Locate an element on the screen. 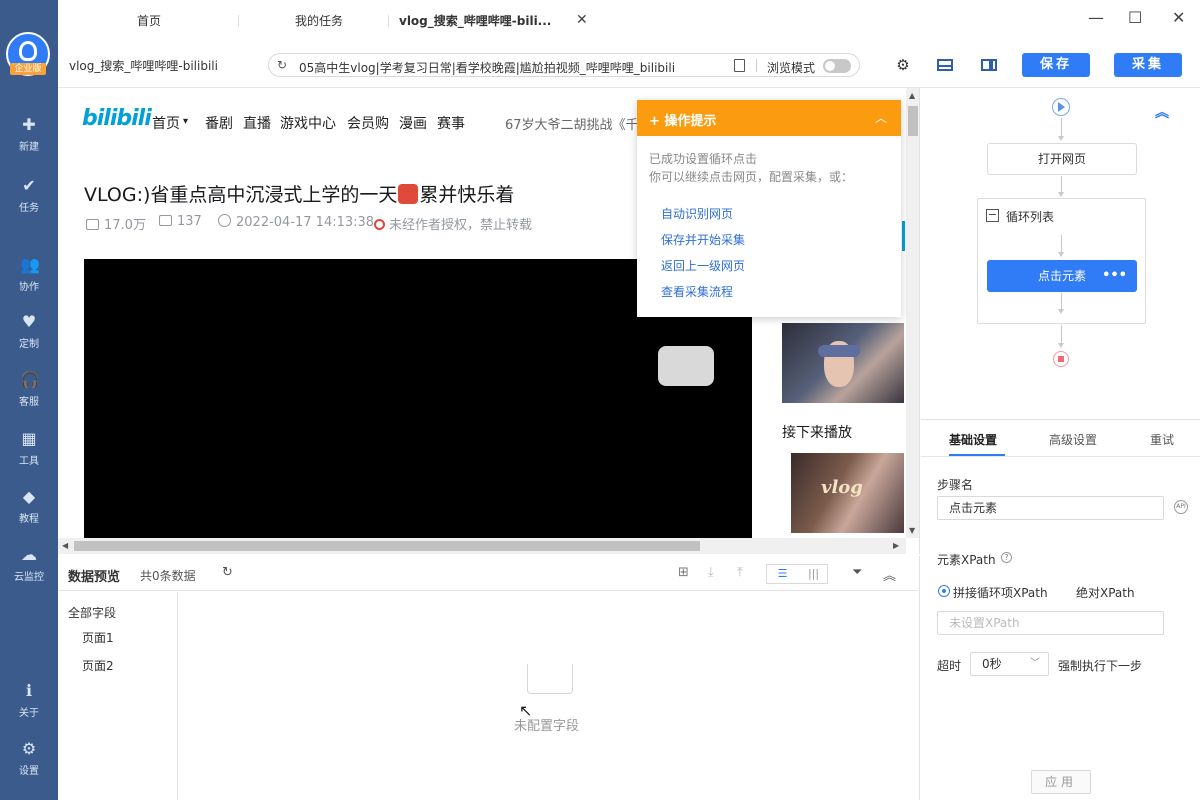 The width and height of the screenshot is (1200, 800). bili-nav-live: 直播 is located at coordinates (257, 123).